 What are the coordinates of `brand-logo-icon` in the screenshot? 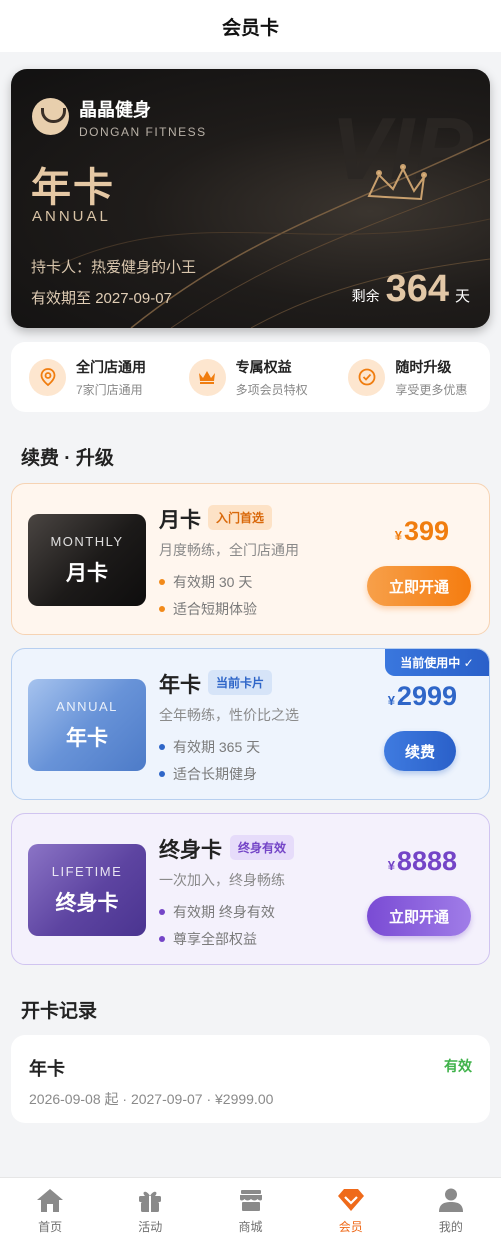 It's located at (50, 116).